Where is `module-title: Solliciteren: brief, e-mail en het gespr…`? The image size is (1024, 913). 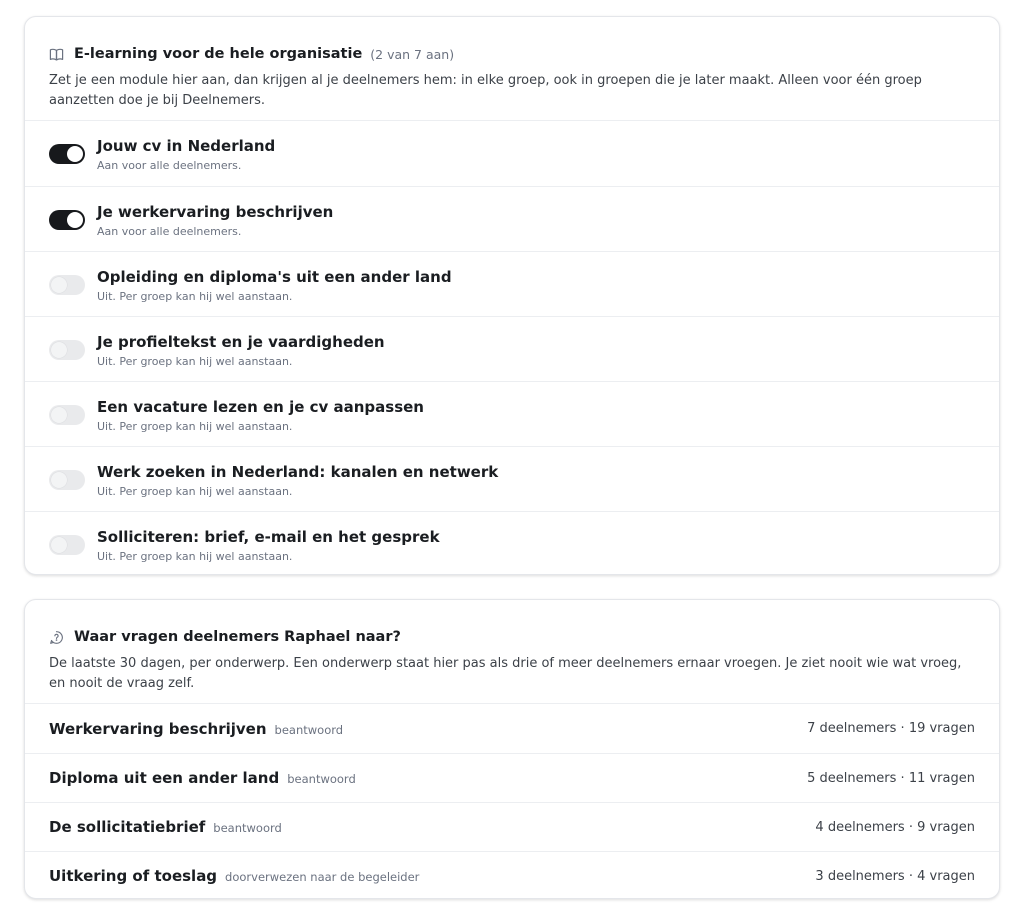
module-title: Solliciteren: brief, e-mail en het gespr… is located at coordinates (268, 537).